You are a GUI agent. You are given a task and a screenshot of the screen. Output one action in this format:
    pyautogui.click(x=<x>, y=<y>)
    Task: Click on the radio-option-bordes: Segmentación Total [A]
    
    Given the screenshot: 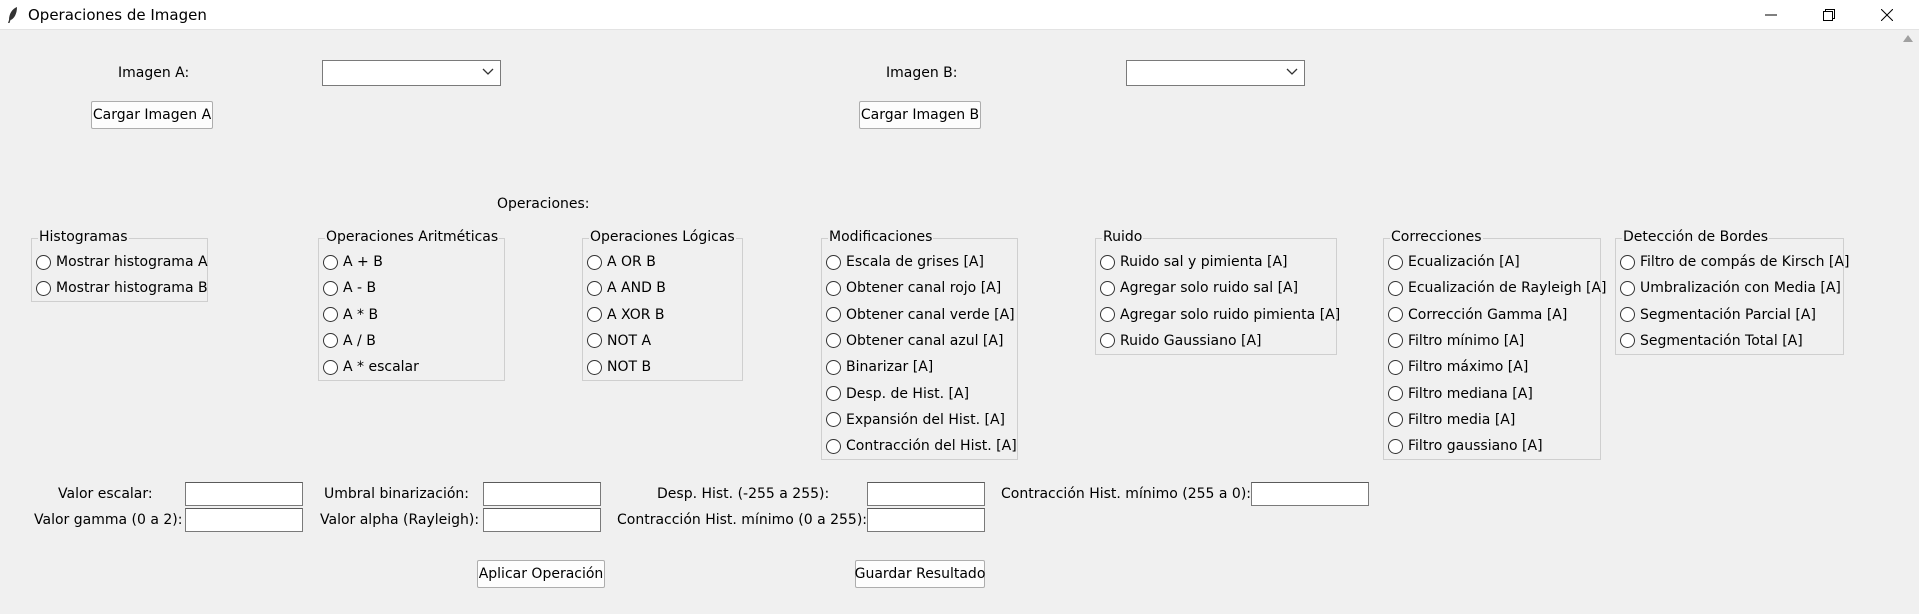 What is the action you would take?
    pyautogui.click(x=1711, y=341)
    